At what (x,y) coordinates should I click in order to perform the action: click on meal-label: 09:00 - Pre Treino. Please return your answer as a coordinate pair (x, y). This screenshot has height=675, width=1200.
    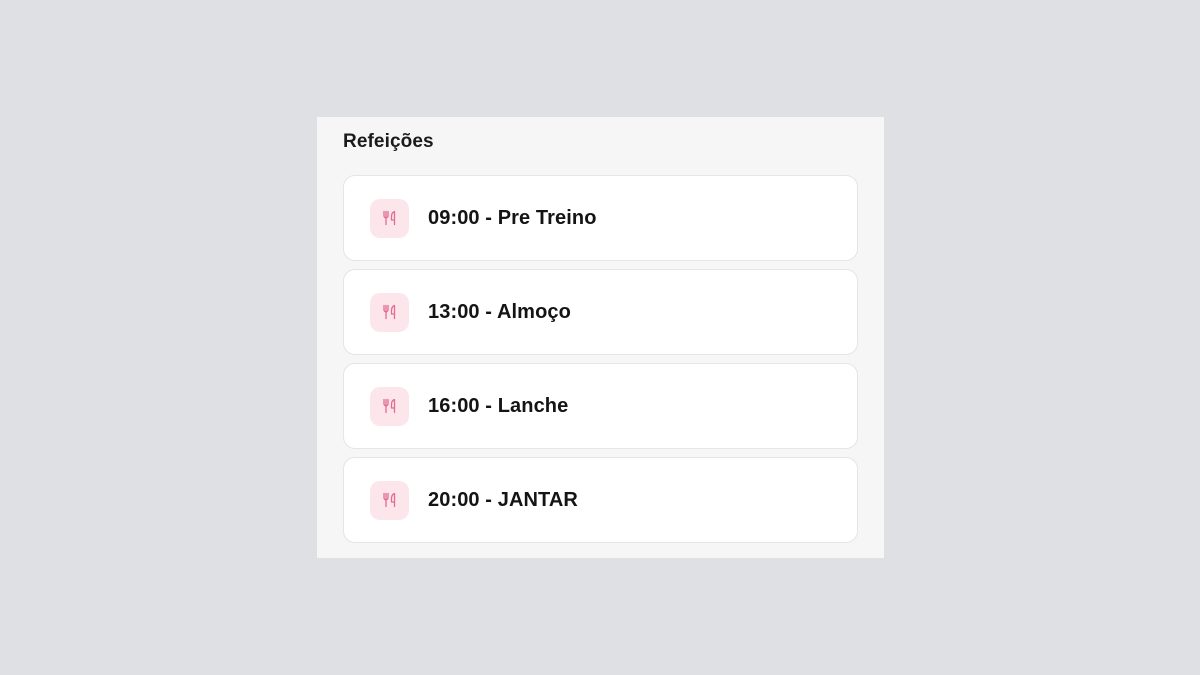
    Looking at the image, I should click on (512, 217).